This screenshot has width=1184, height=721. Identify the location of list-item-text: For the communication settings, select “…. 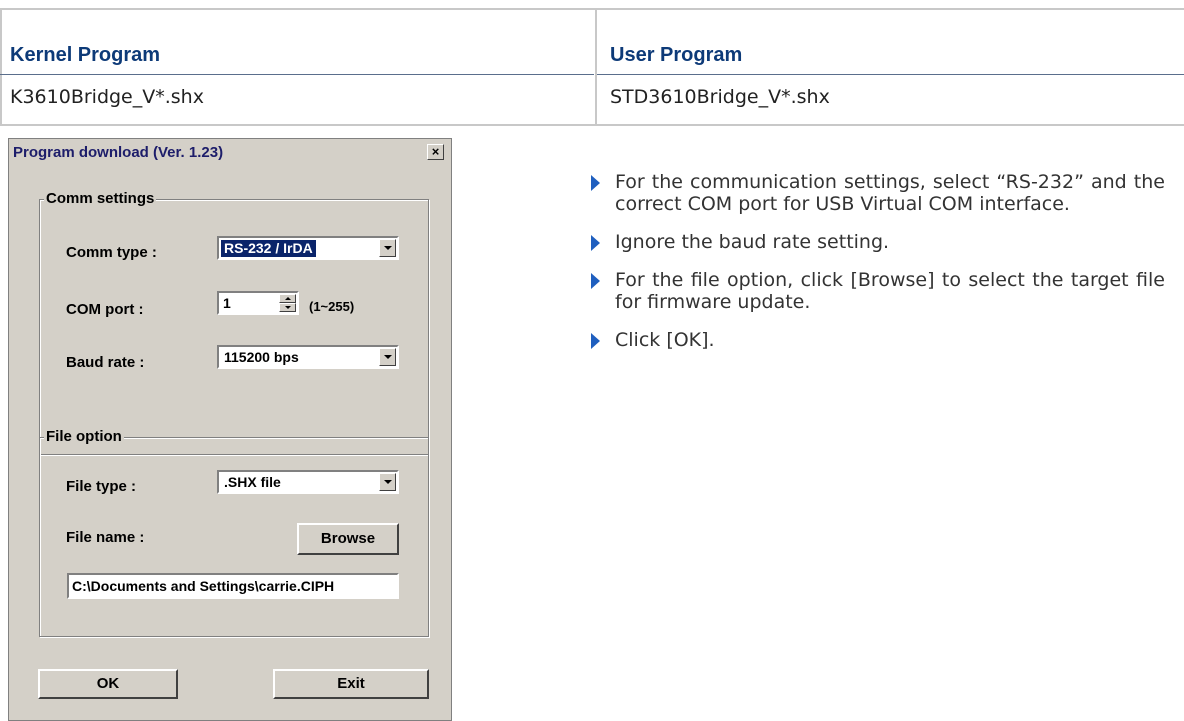
(890, 193).